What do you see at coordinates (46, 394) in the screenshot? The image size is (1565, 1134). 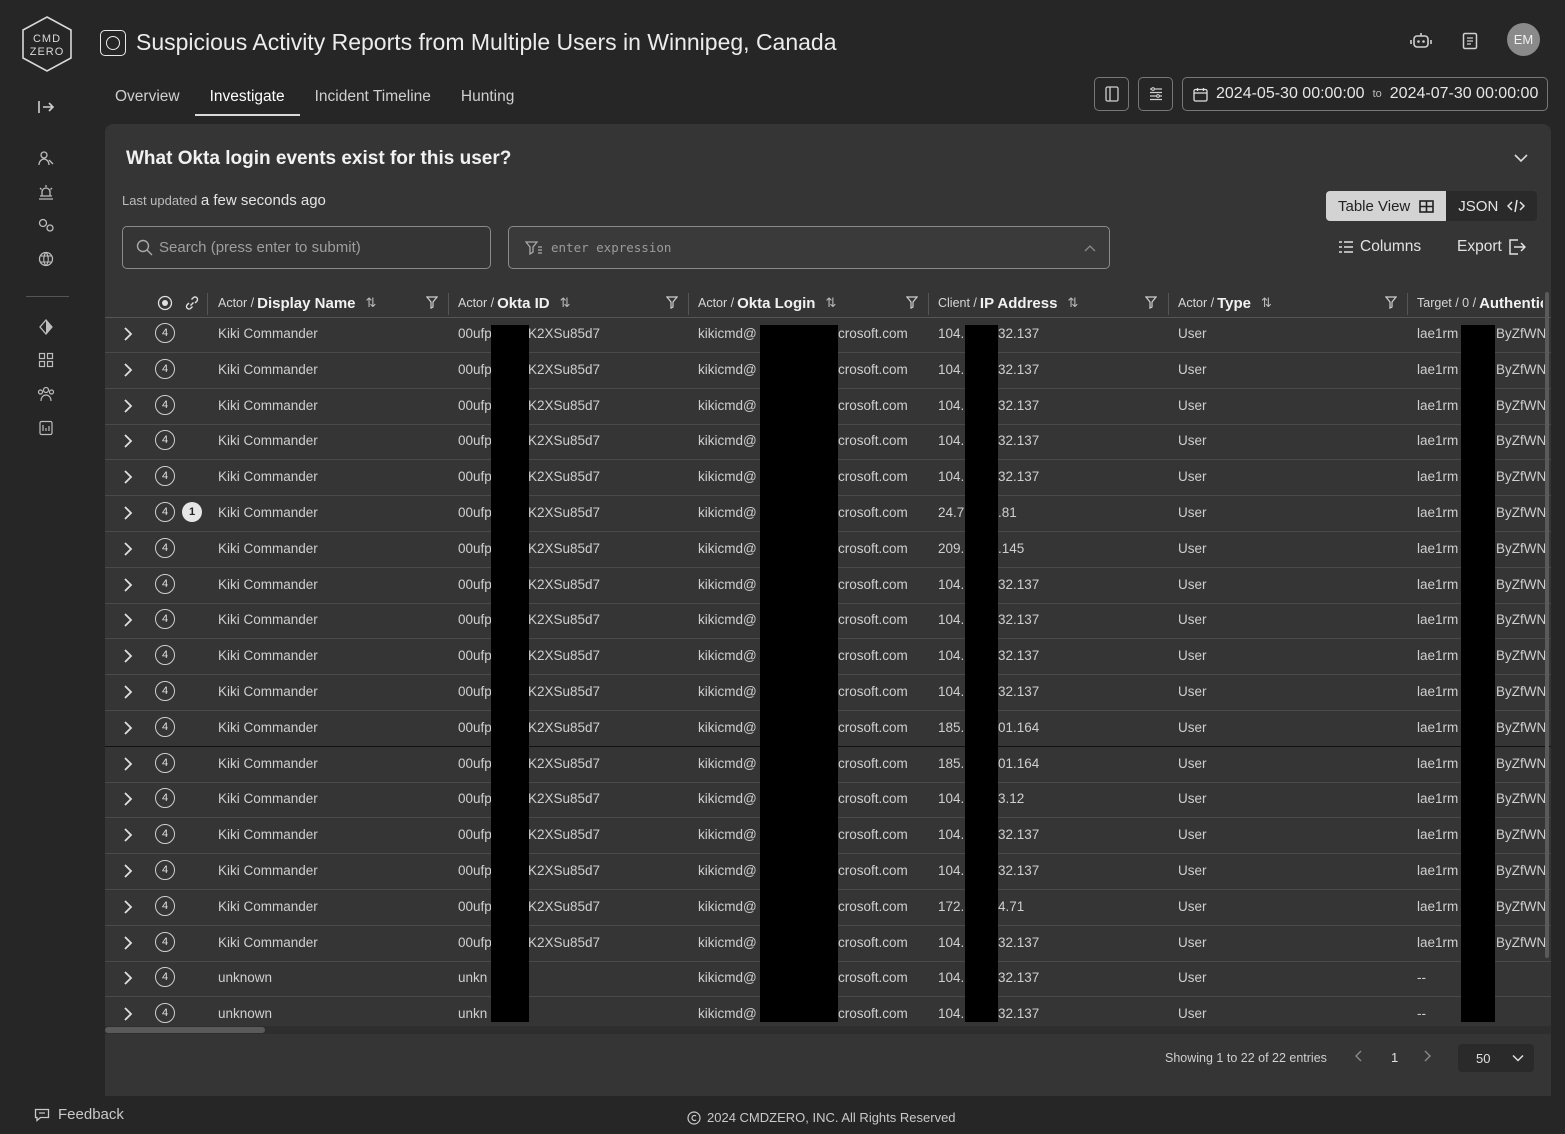 I see `users-icon` at bounding box center [46, 394].